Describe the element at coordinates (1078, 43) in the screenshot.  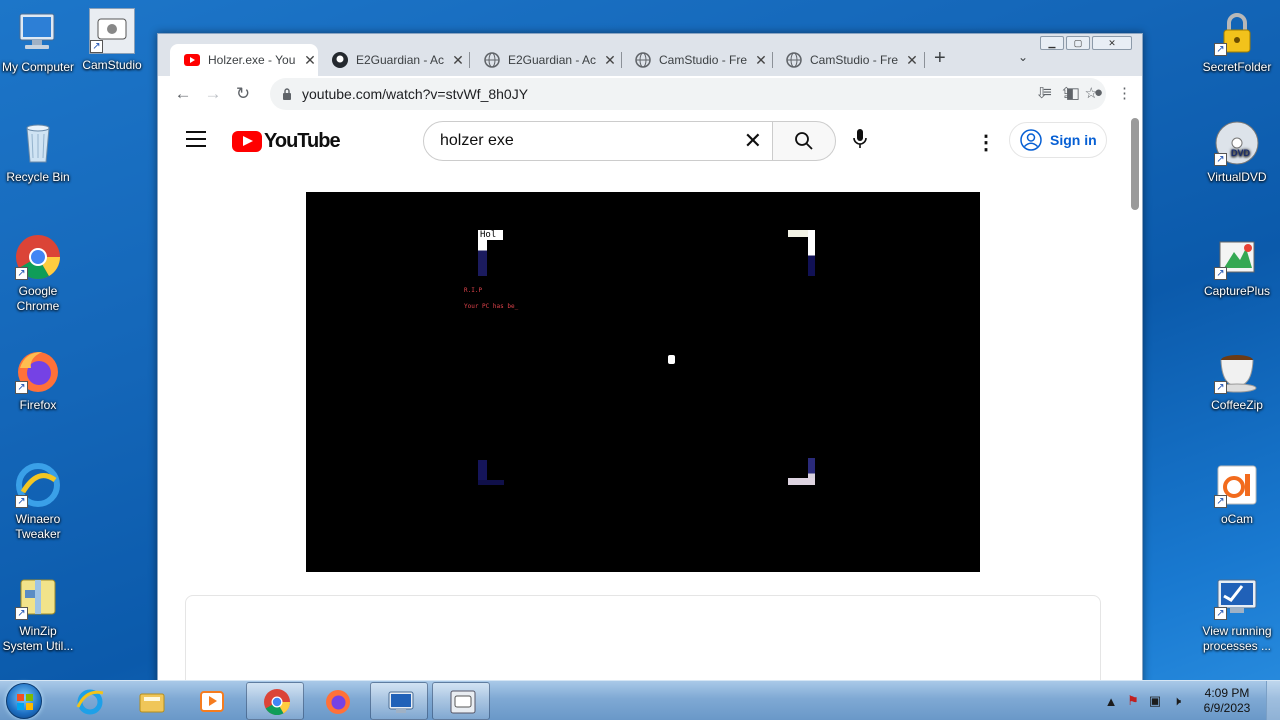
I see `maximize-button: ▢` at that location.